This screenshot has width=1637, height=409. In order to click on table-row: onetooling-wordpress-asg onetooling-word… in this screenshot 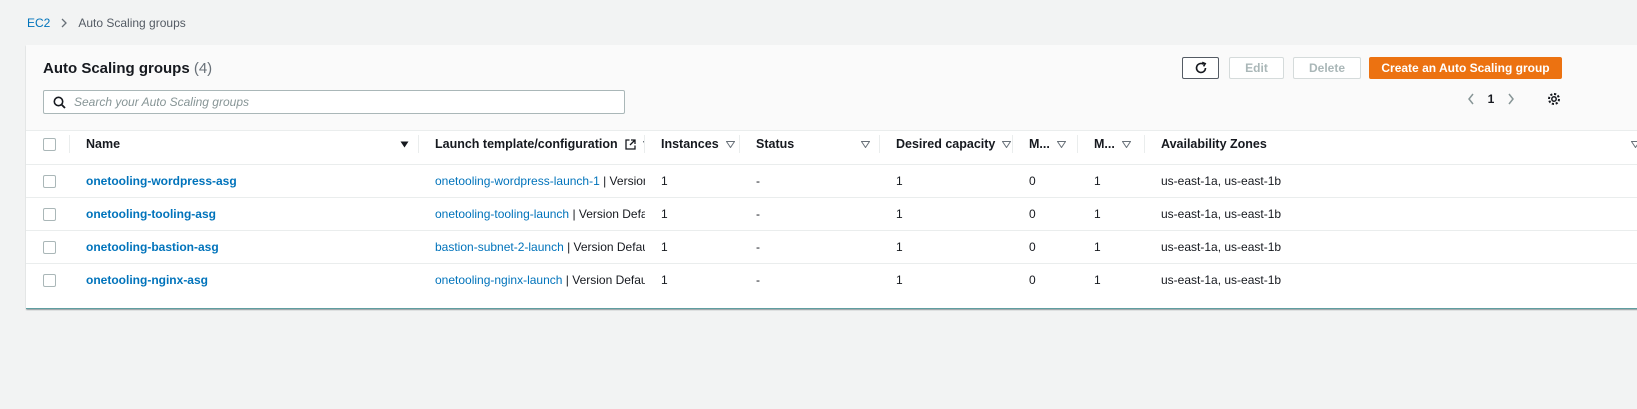, I will do `click(831, 181)`.